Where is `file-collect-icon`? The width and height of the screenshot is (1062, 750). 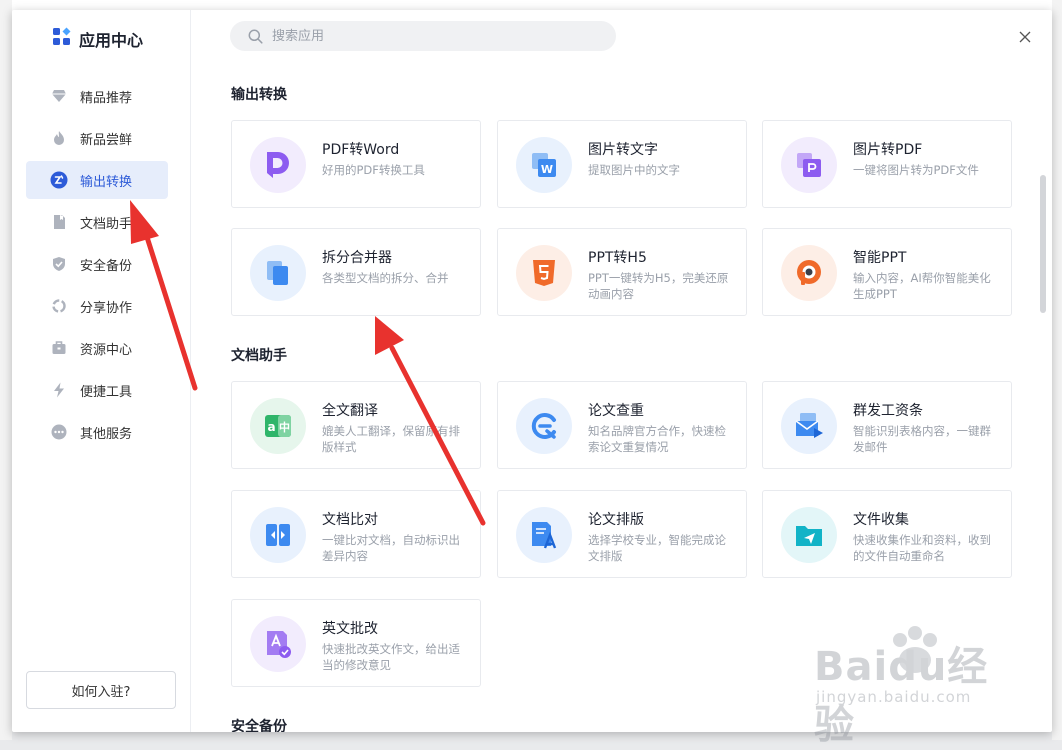 file-collect-icon is located at coordinates (809, 535).